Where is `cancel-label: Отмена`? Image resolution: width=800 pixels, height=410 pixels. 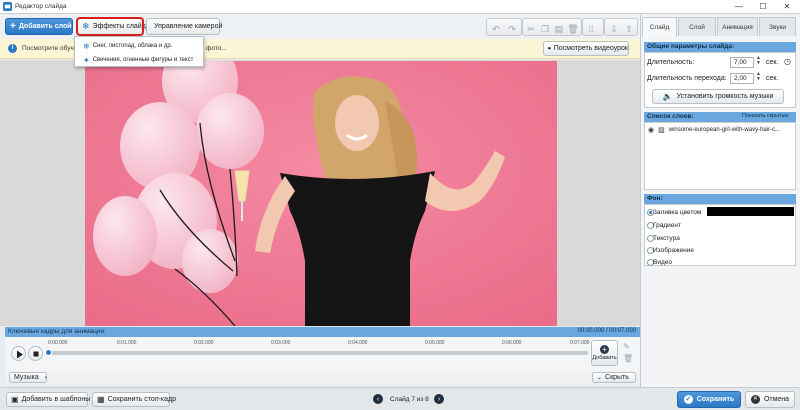 cancel-label: Отмена is located at coordinates (776, 399).